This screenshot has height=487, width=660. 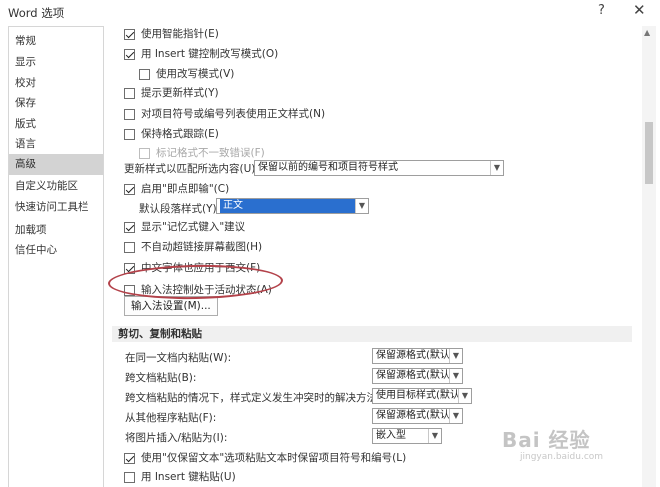 I want to click on help-button: ?, so click(x=601, y=10).